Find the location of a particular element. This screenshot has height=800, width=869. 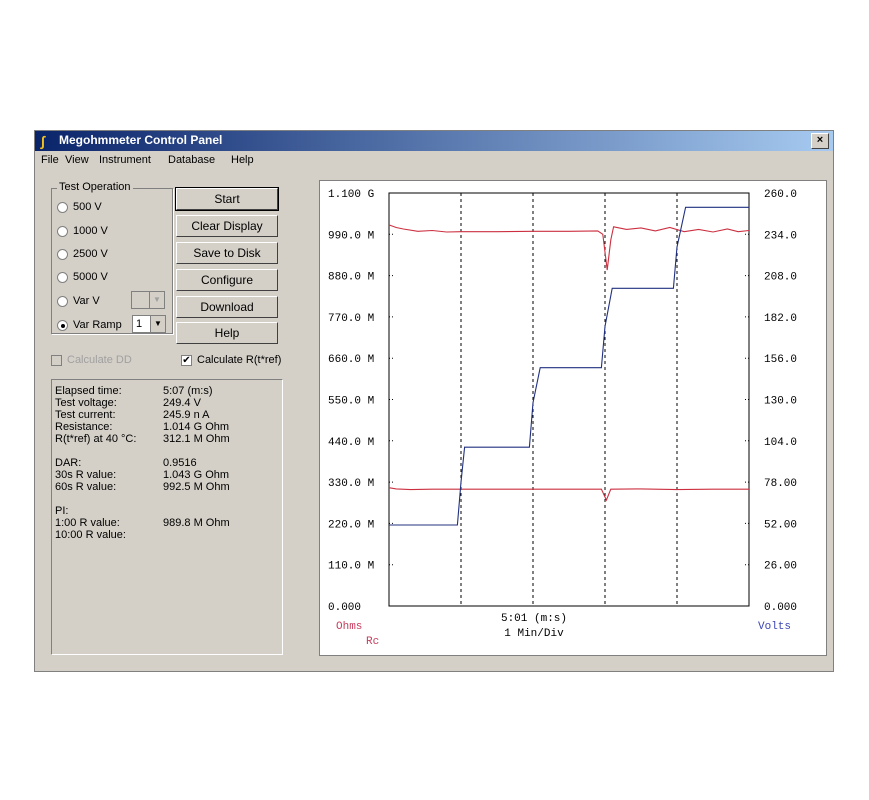

status-row: 60s R value: 992.5 M Ohm is located at coordinates (165, 487).